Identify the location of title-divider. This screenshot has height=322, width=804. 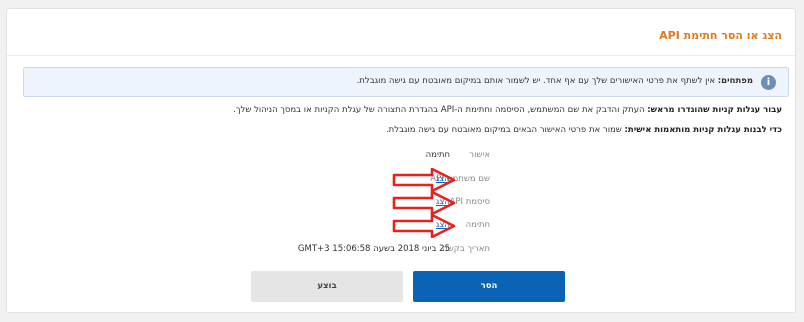
(401, 55).